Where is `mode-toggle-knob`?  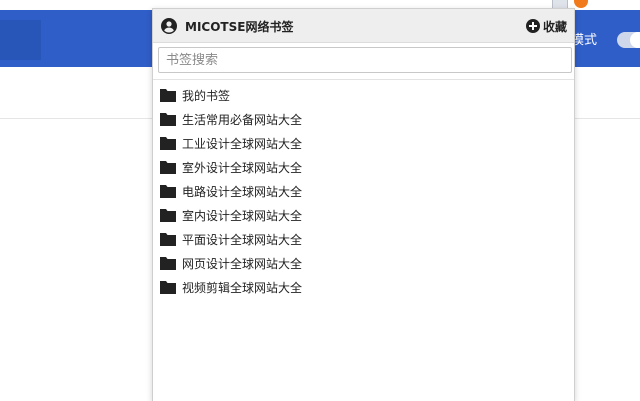
mode-toggle-knob is located at coordinates (635, 40).